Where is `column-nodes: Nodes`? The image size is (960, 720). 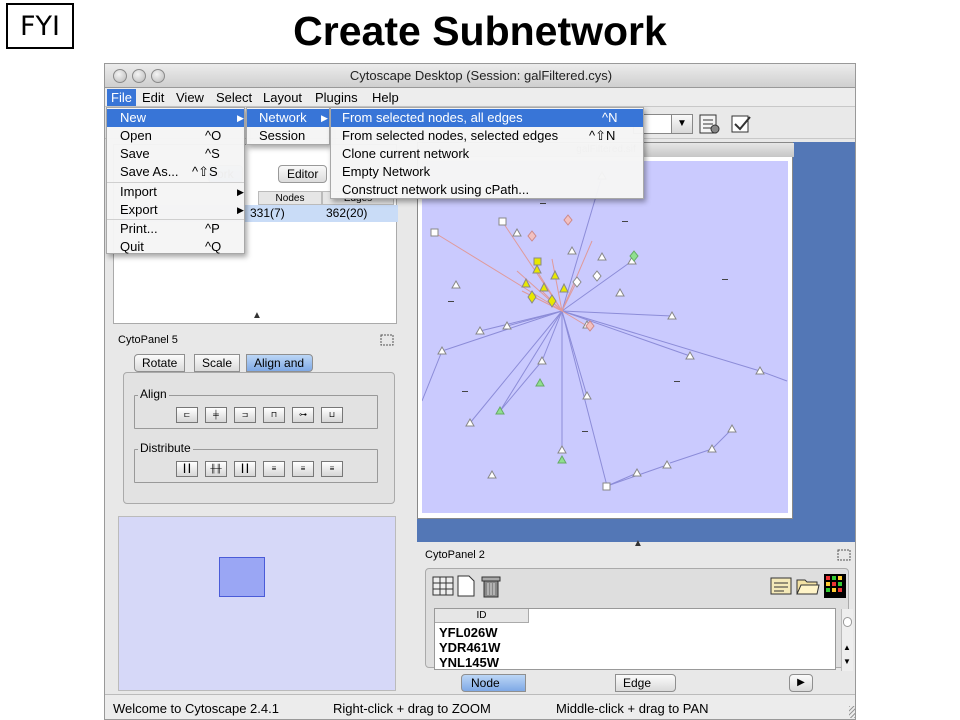 column-nodes: Nodes is located at coordinates (290, 198).